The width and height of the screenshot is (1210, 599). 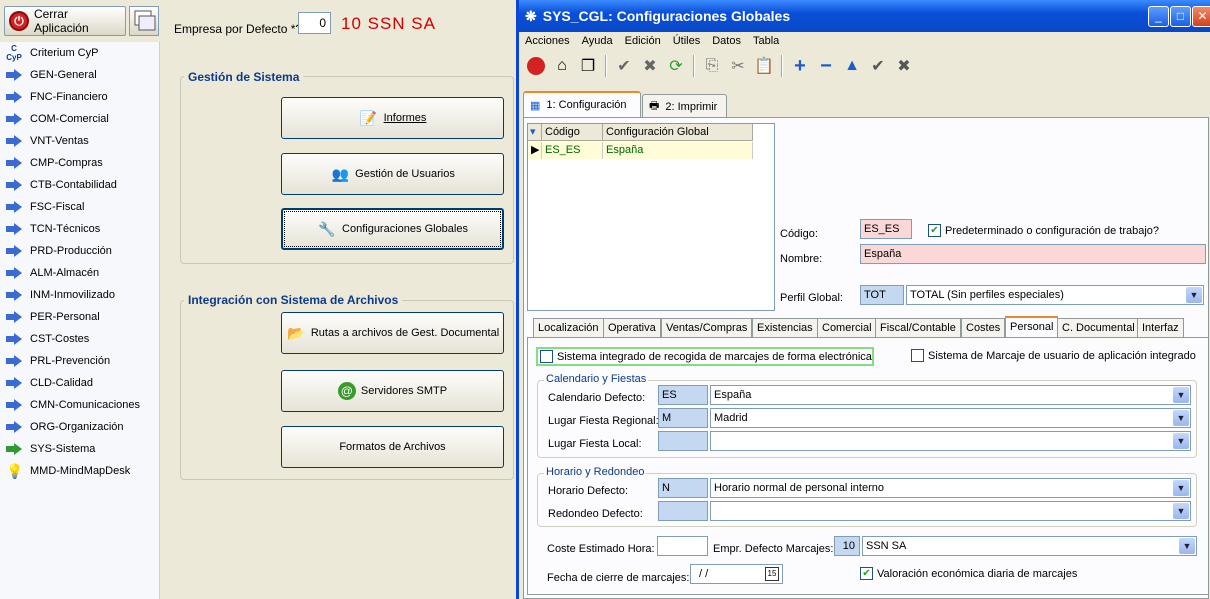 I want to click on home-icon: ⌂, so click(x=562, y=66).